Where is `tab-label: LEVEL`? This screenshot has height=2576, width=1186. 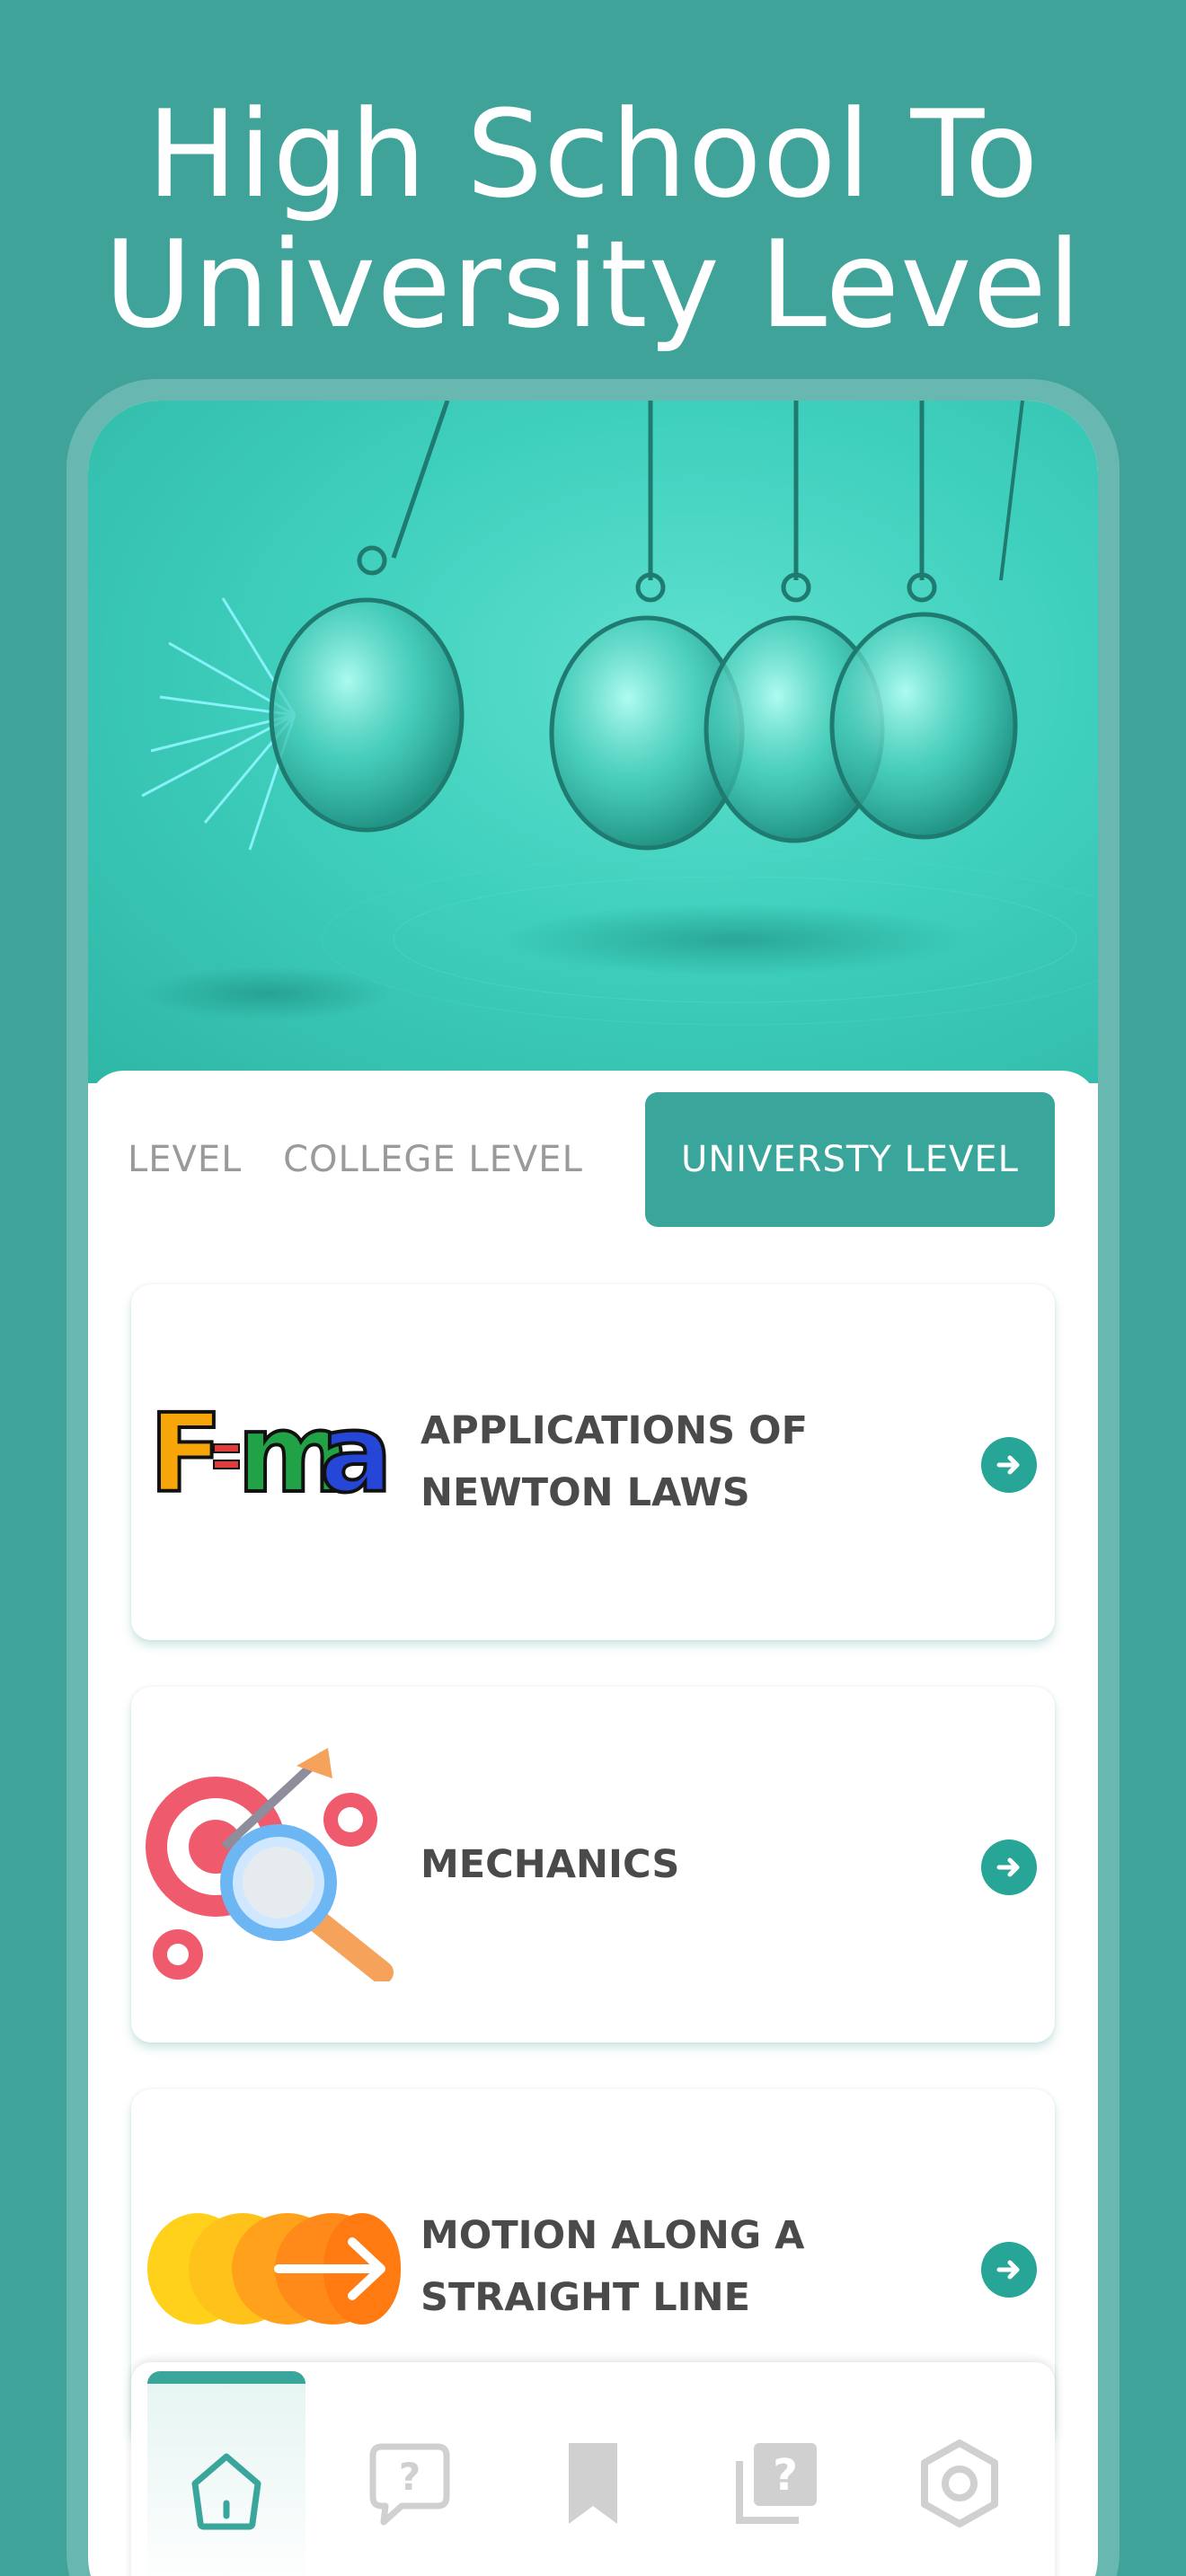
tab-label: LEVEL is located at coordinates (184, 1159).